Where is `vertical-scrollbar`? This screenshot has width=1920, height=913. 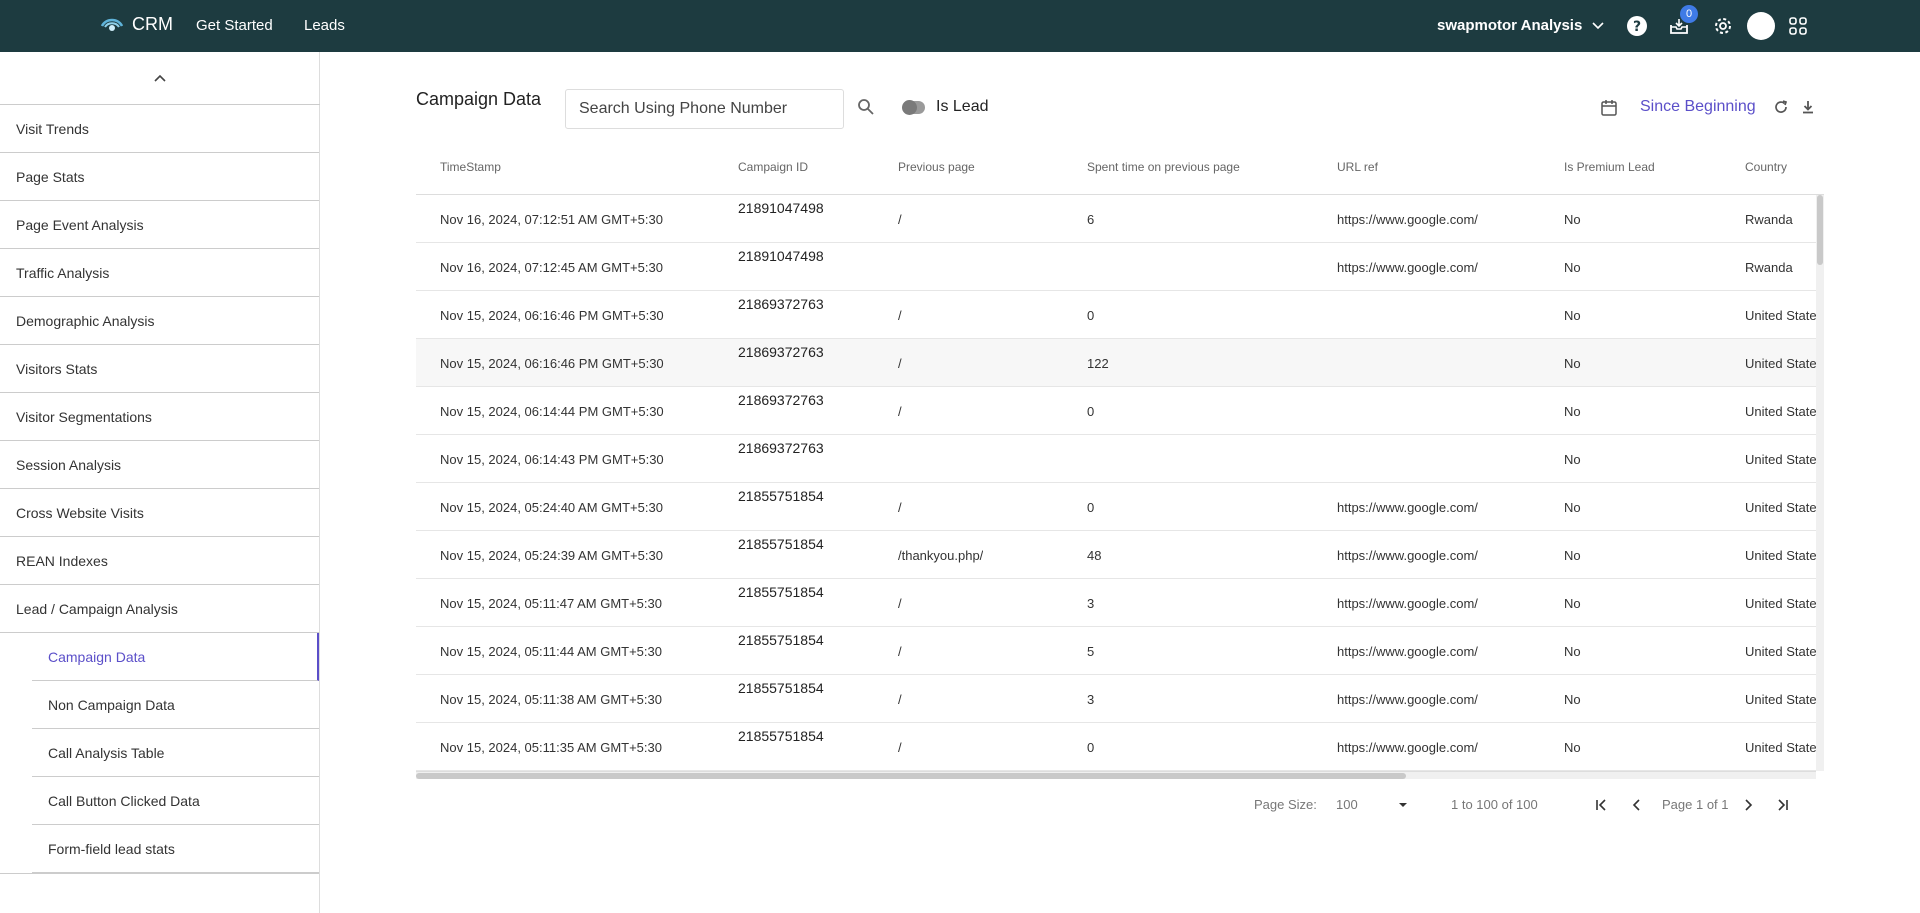 vertical-scrollbar is located at coordinates (1820, 483).